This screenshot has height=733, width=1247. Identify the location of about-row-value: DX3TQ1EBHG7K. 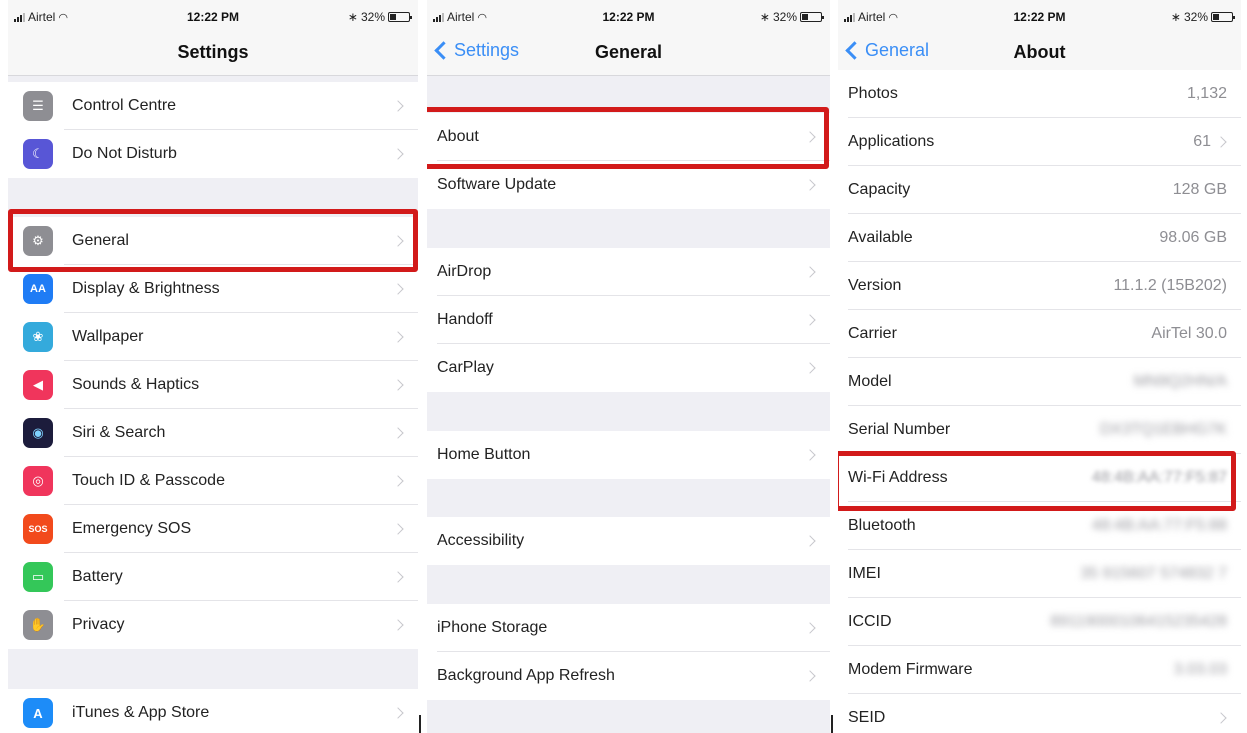
(1163, 429).